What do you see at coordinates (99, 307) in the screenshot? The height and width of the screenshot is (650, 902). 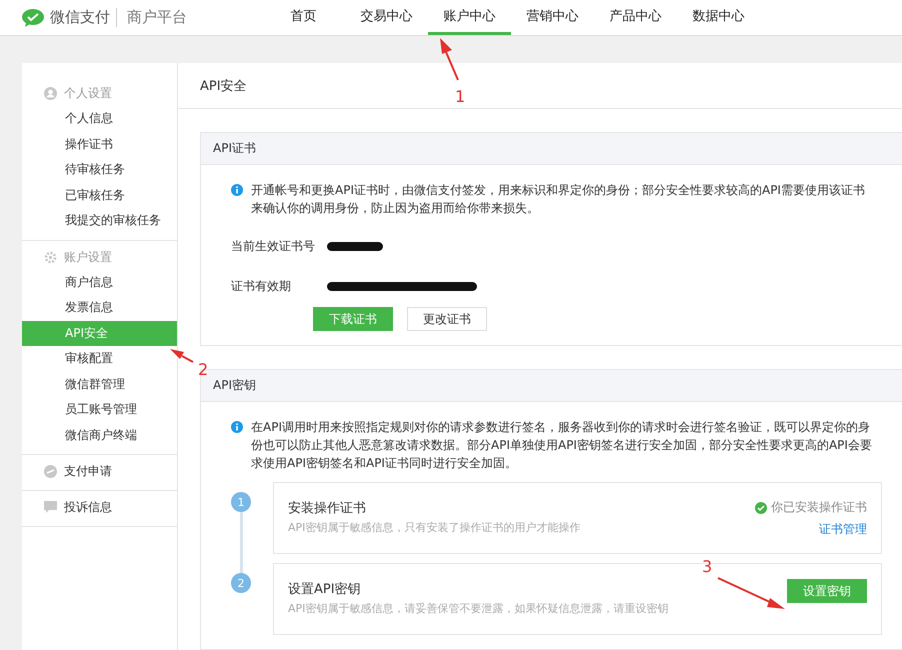 I see `sidebar-item: 发票信息` at bounding box center [99, 307].